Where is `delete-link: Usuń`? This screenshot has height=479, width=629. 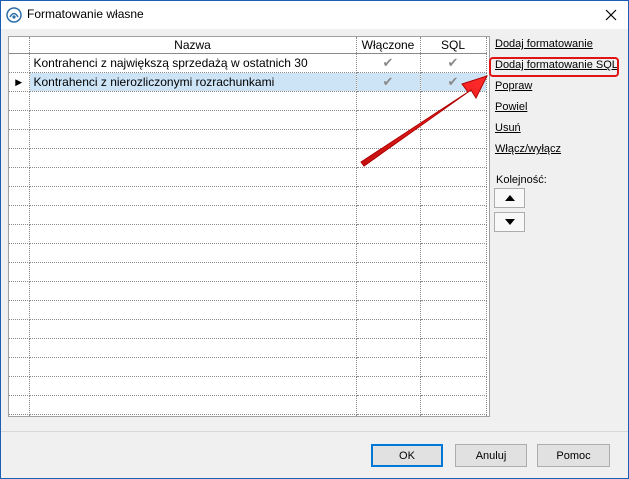
delete-link: Usuń is located at coordinates (508, 128).